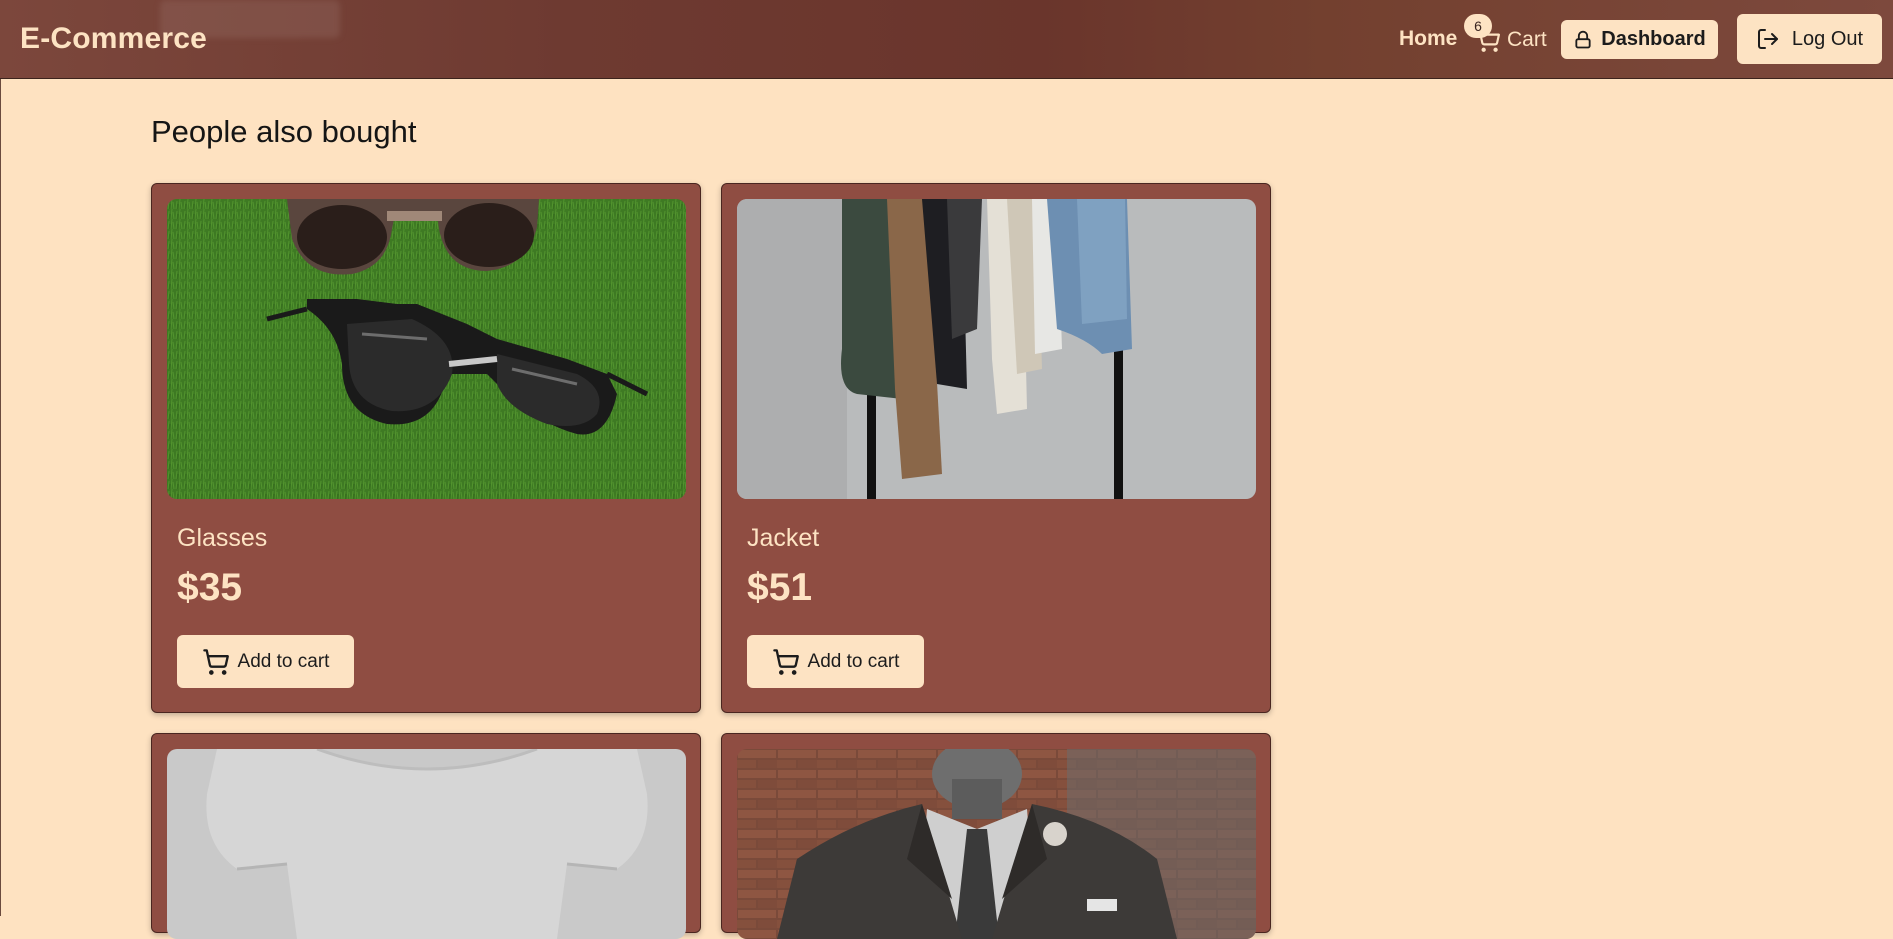 This screenshot has width=1893, height=939. Describe the element at coordinates (946, 39) in the screenshot. I see `top-navbar: E-Commerce Home Cart 6 Dashboard Log Out` at that location.